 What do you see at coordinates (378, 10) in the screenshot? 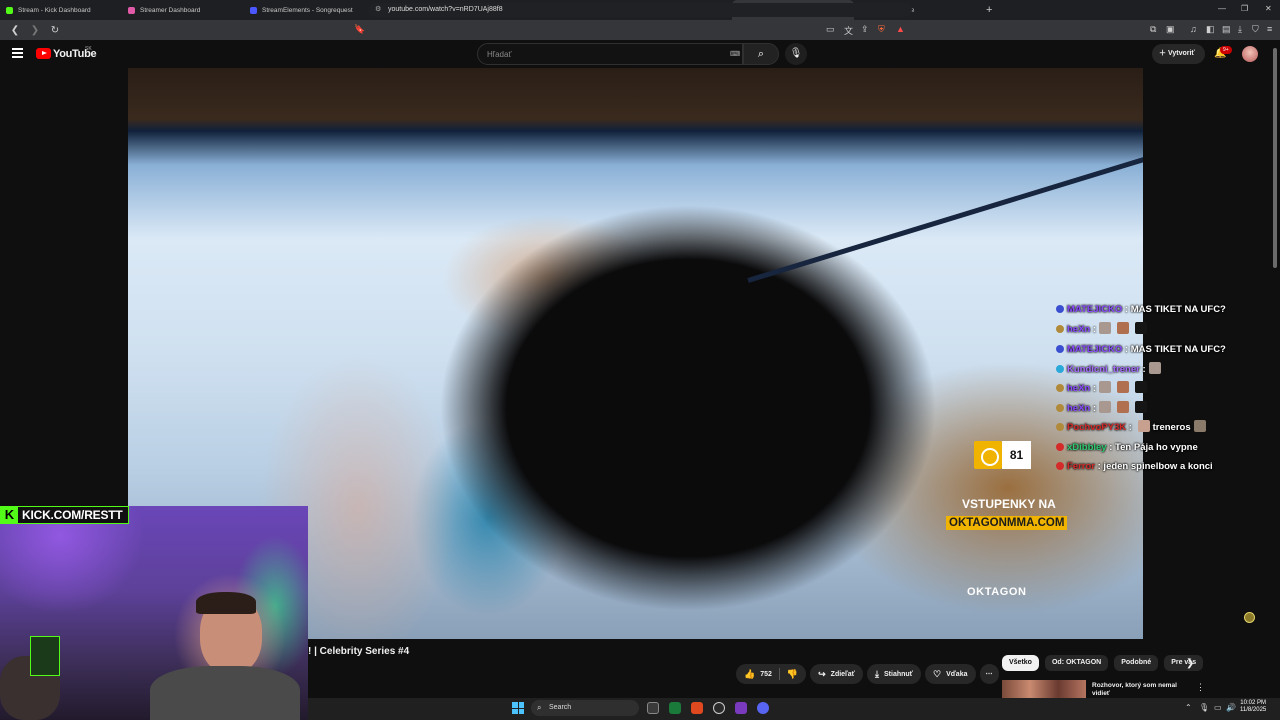
I see `site-info-icon: ⚙` at bounding box center [378, 10].